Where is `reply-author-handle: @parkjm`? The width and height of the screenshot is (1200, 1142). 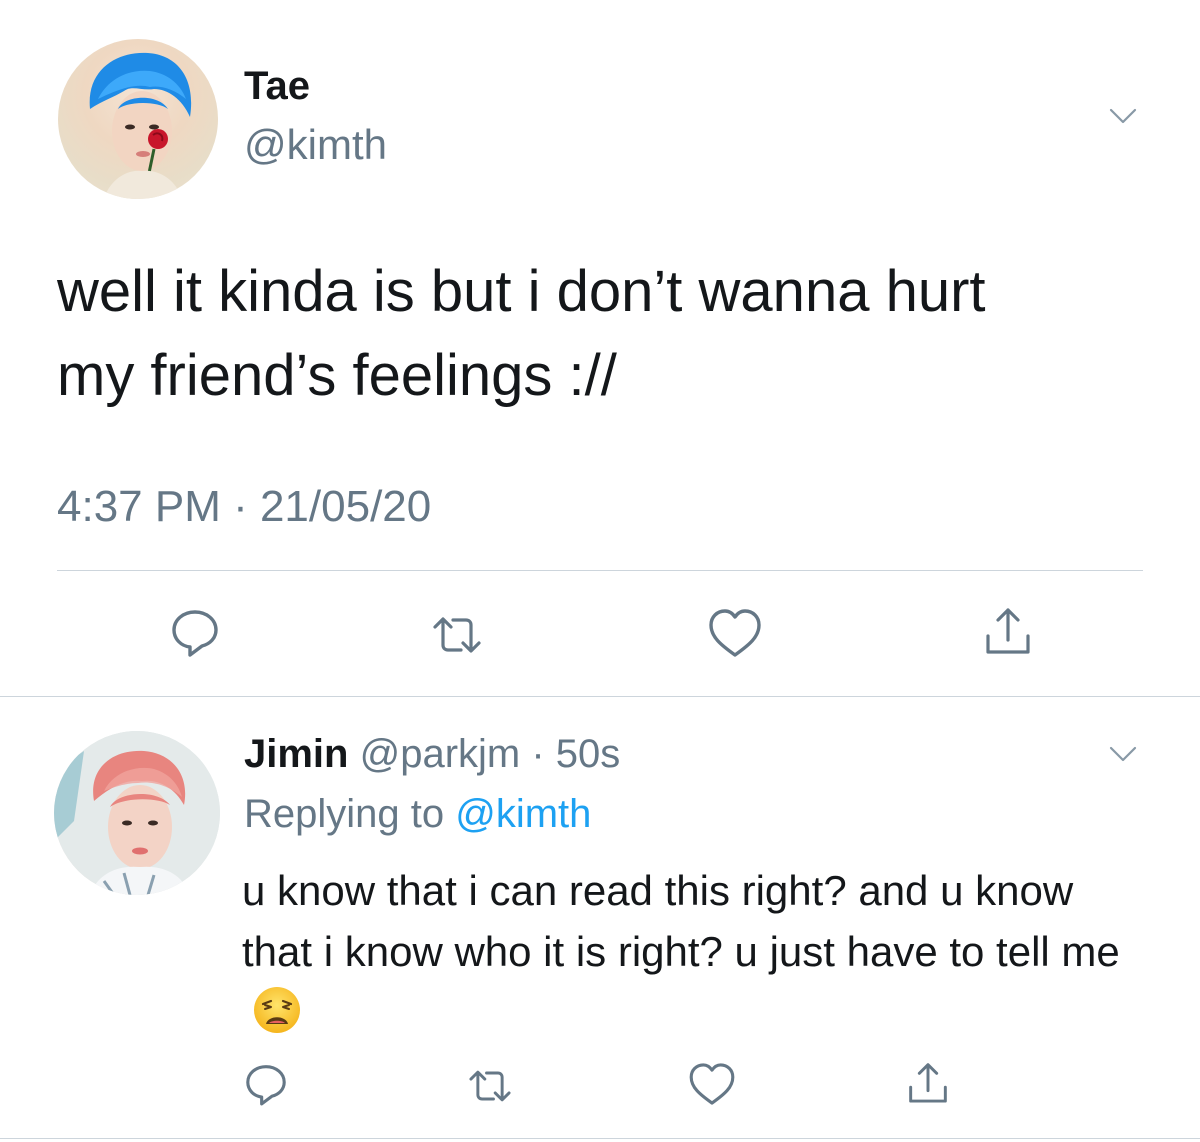 reply-author-handle: @parkjm is located at coordinates (440, 754).